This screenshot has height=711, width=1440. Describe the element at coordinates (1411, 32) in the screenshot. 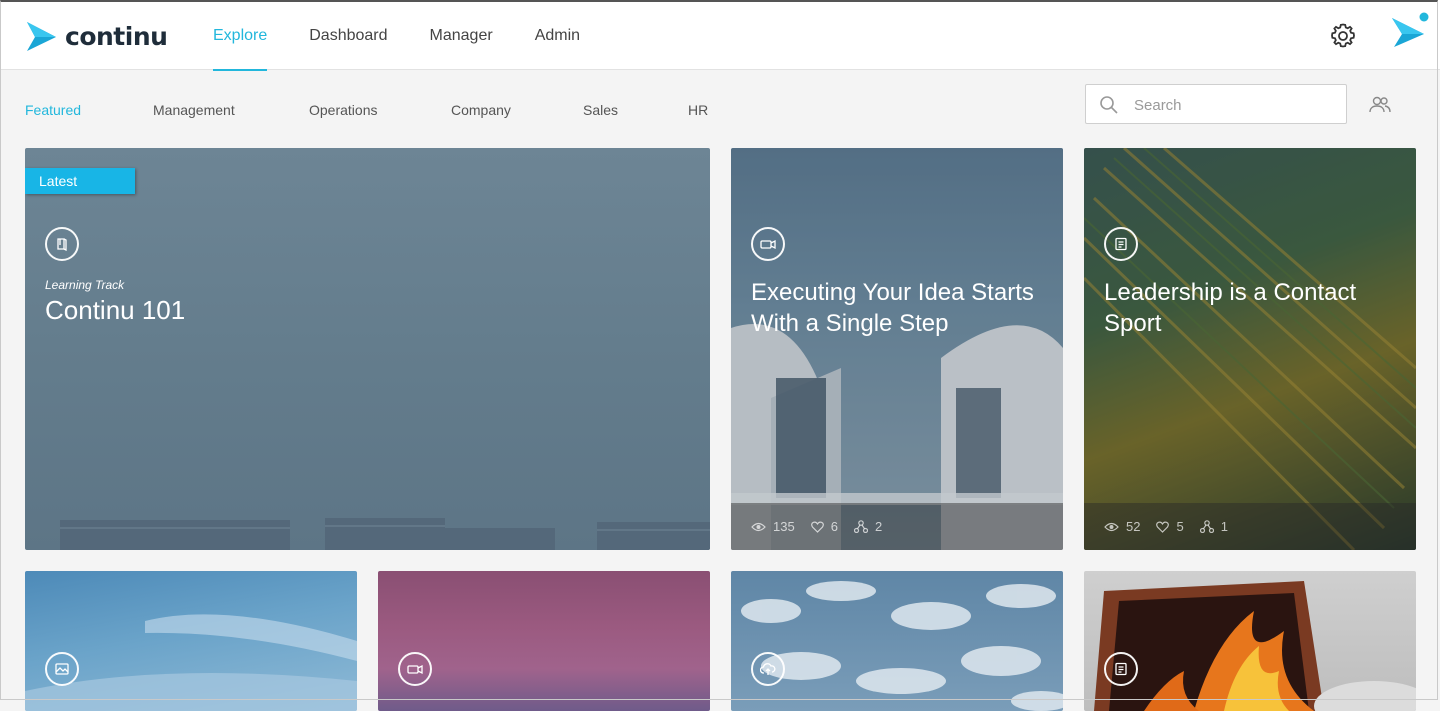

I see `user-avatar-icon` at that location.